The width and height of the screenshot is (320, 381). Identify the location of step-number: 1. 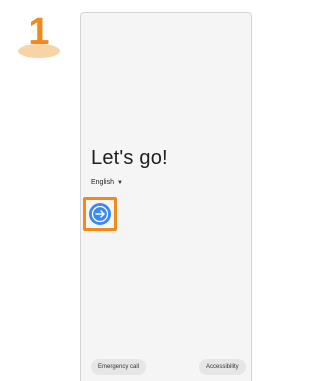
(39, 32).